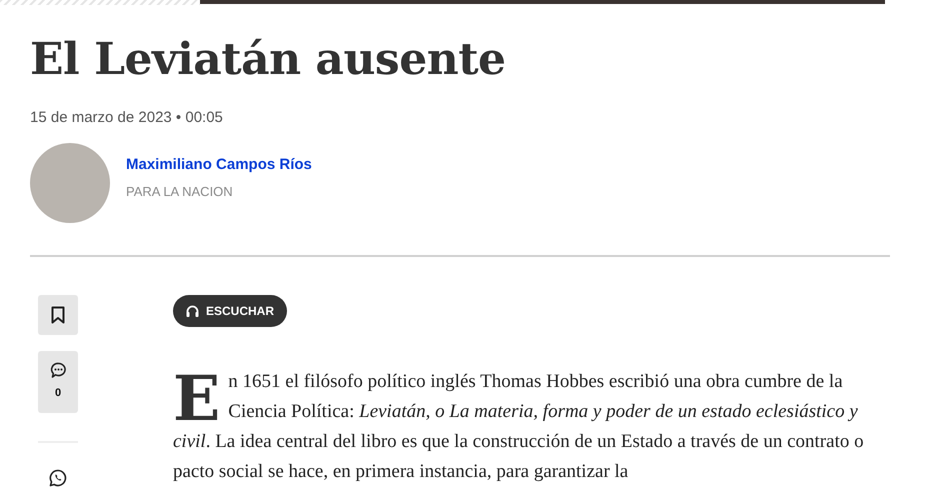  What do you see at coordinates (127, 118) in the screenshot?
I see `publish-date: 15 de marzo de 2023 • 00:05` at bounding box center [127, 118].